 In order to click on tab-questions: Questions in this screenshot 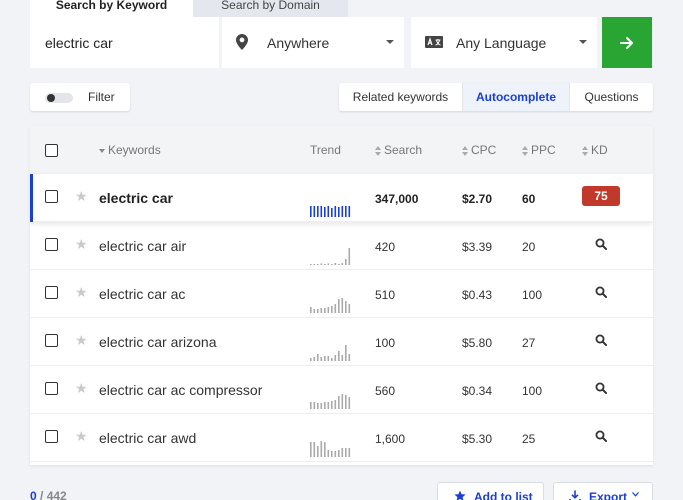, I will do `click(611, 97)`.